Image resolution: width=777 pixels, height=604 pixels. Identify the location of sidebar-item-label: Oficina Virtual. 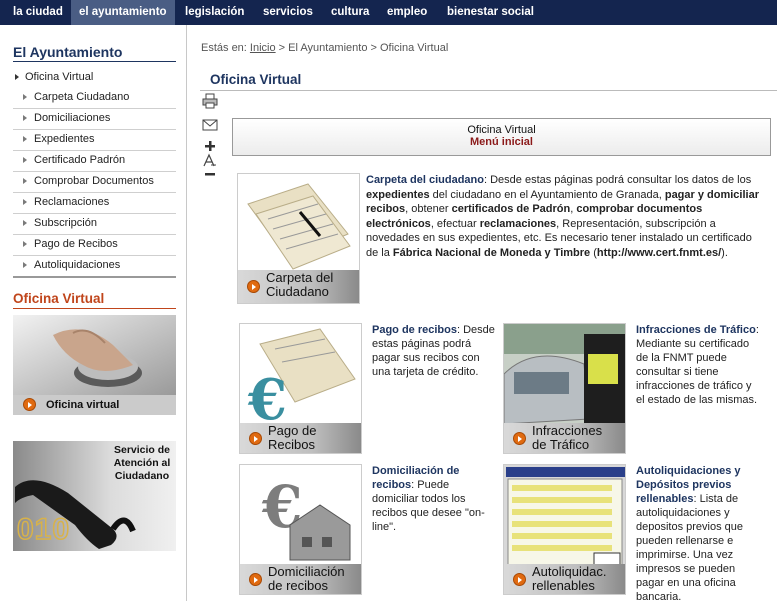
(59, 77).